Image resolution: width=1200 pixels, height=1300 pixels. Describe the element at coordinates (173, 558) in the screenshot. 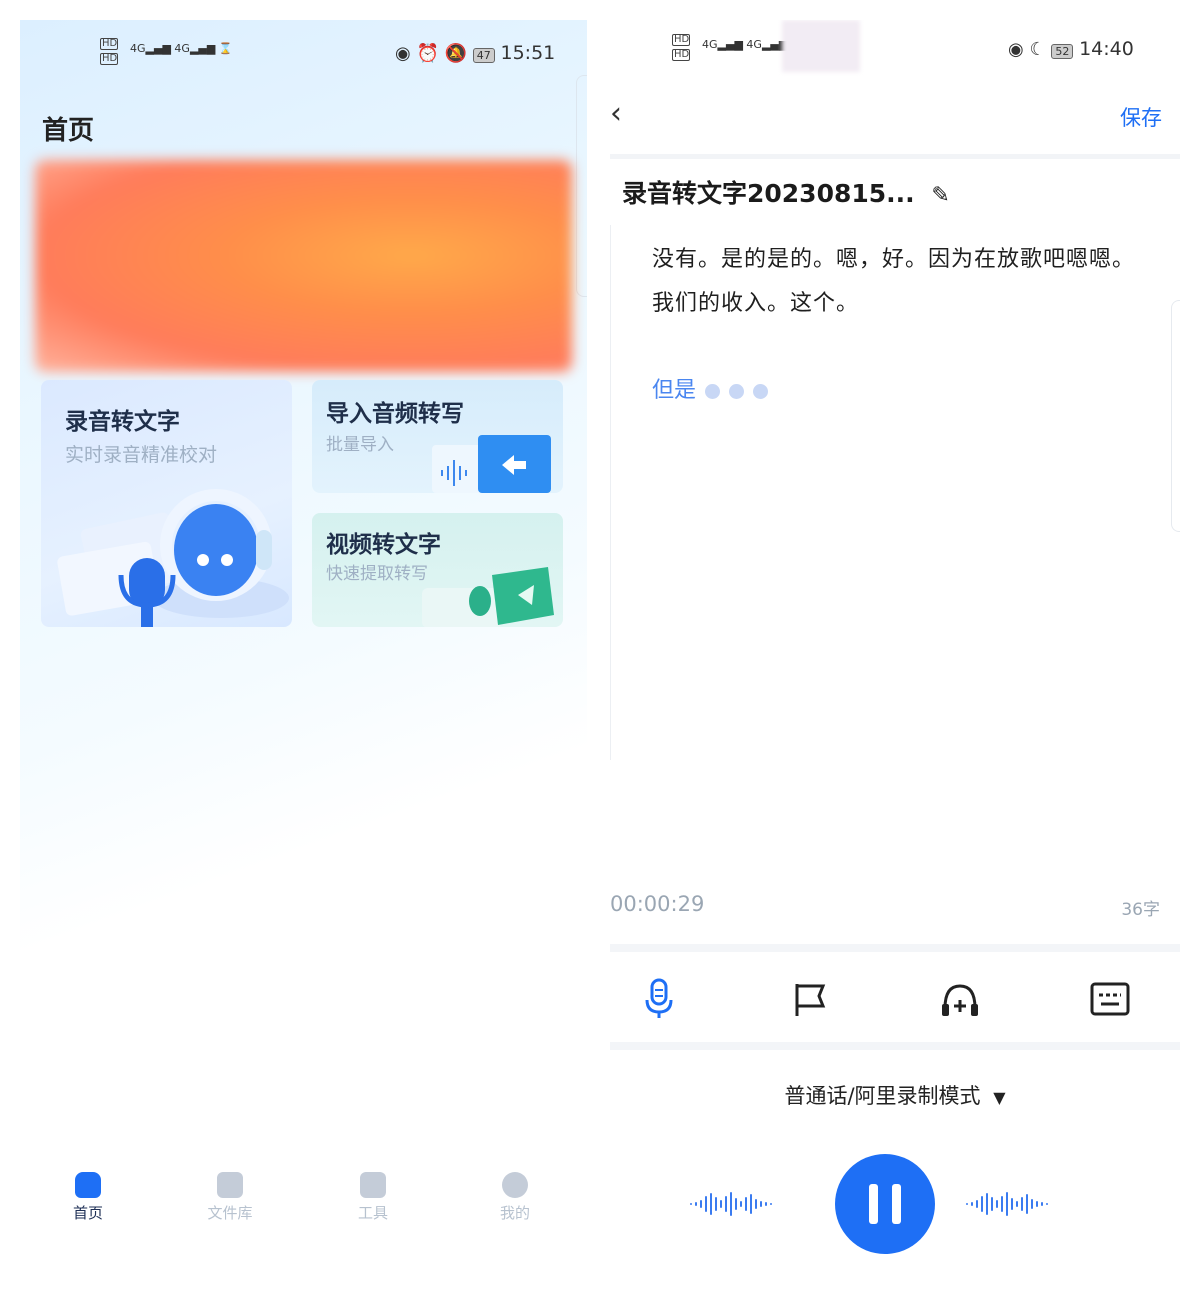

I see `robot-headphones-icon` at that location.